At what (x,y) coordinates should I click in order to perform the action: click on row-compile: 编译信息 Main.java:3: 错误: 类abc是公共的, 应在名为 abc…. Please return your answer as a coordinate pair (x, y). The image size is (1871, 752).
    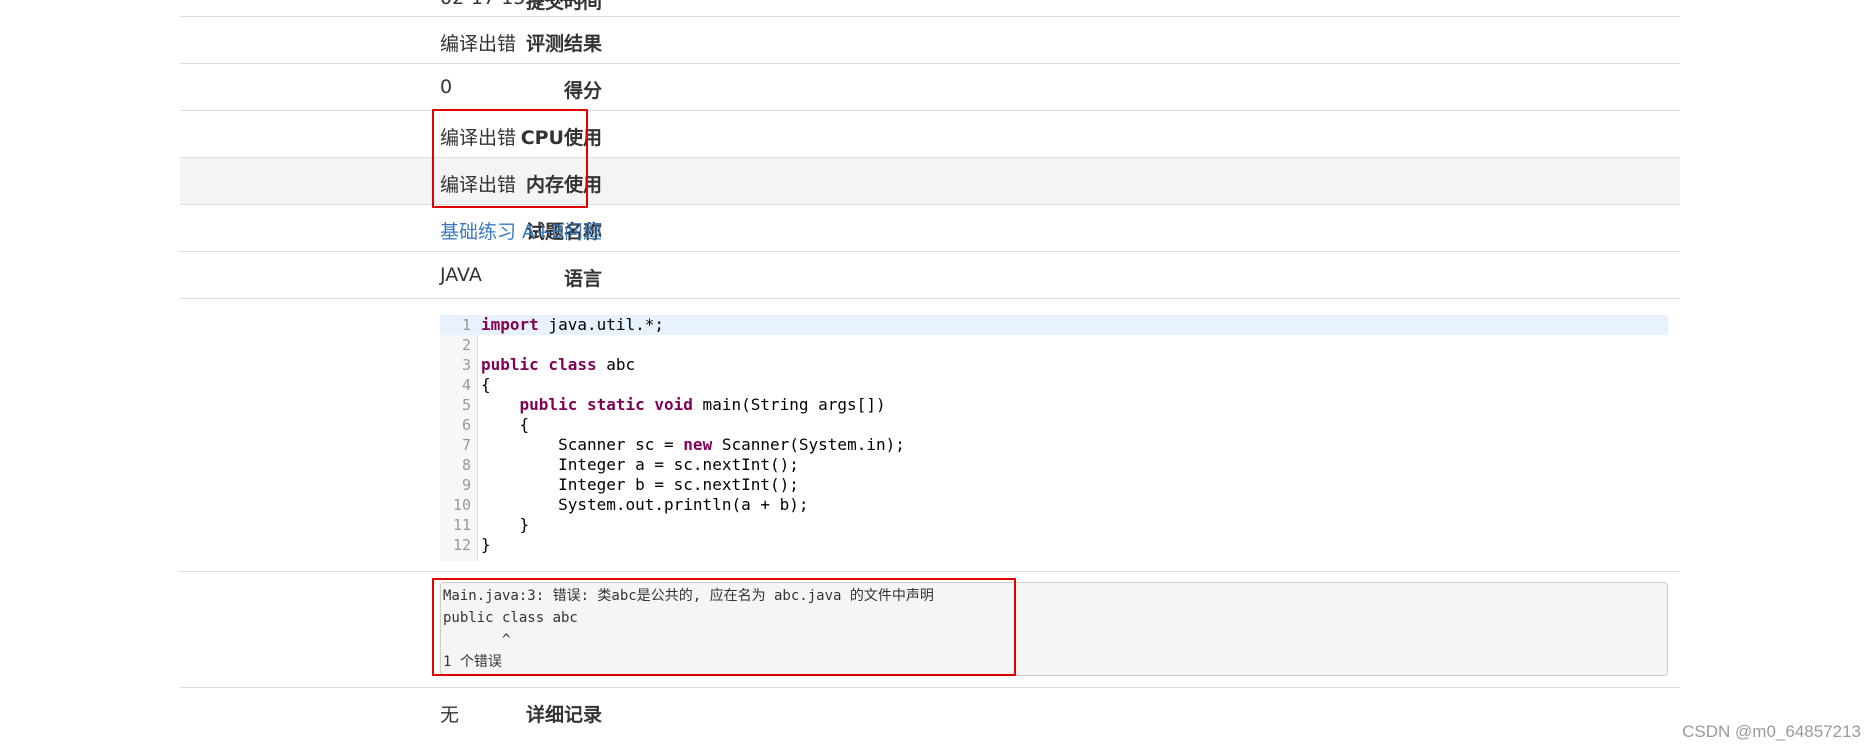
    Looking at the image, I should click on (930, 630).